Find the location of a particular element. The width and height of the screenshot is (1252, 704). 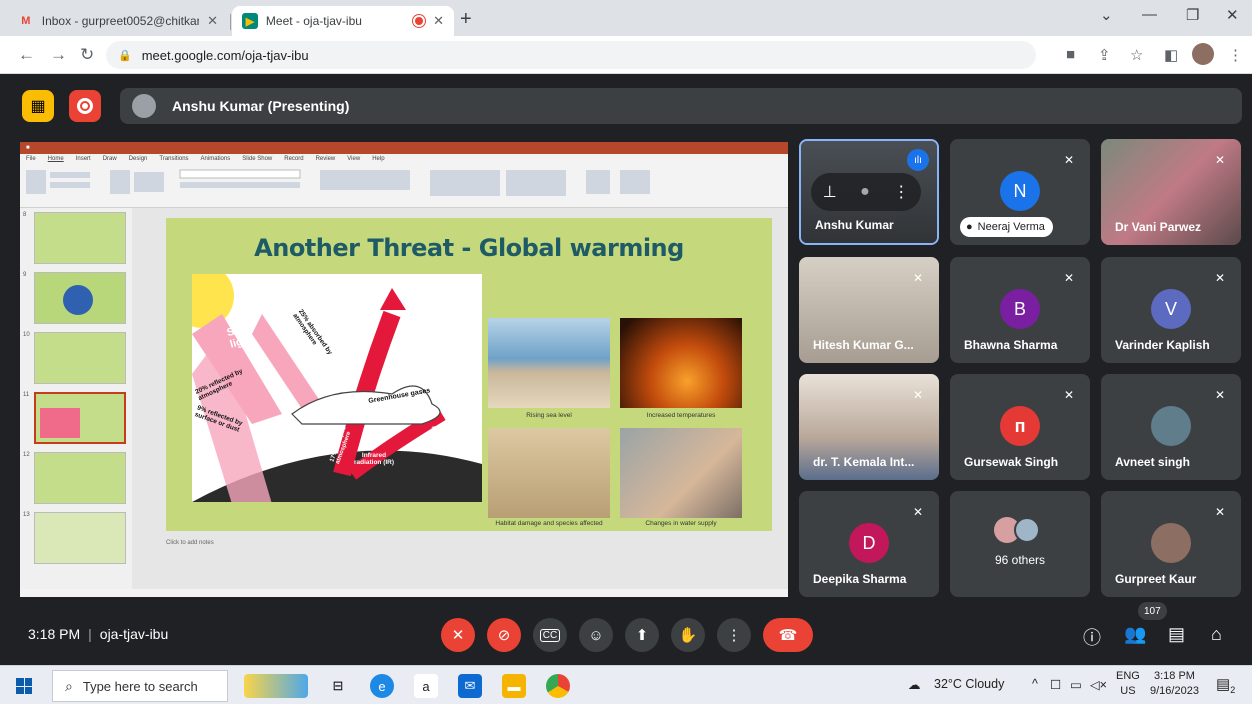

participant-tile: ✕ B Bhawna Sharma is located at coordinates (1020, 310).